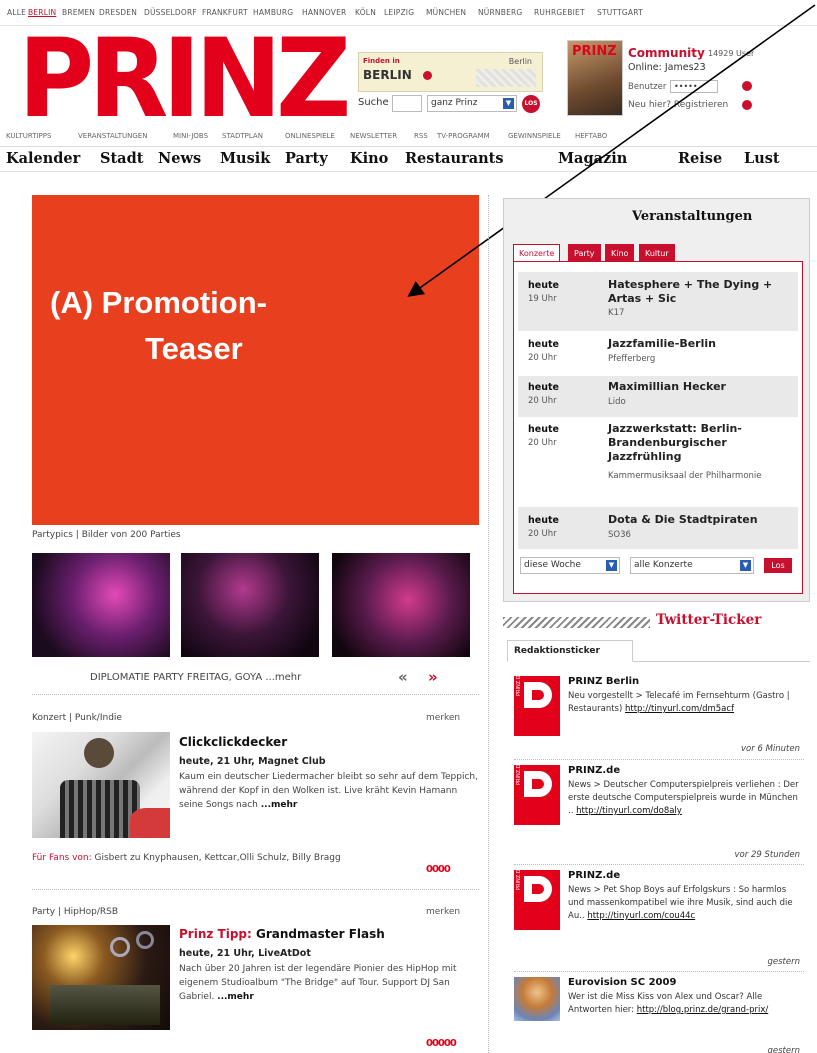 The image size is (817, 1053). I want to click on event-time: 20 Uhr, so click(542, 443).